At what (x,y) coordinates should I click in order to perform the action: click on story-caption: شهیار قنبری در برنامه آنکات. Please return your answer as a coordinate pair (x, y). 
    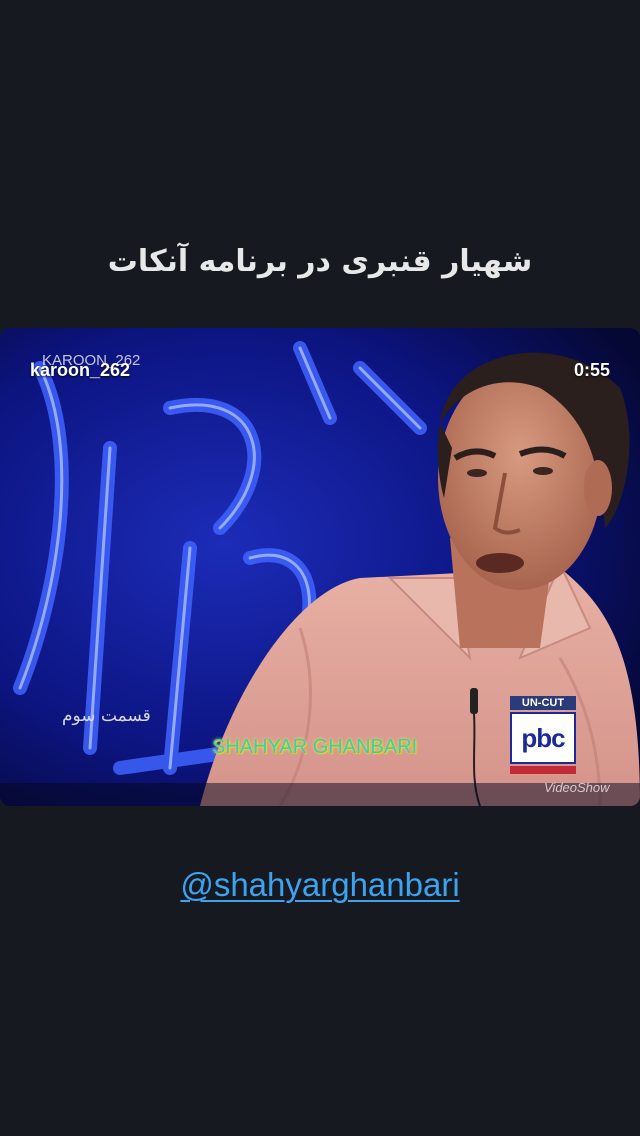
    Looking at the image, I should click on (320, 261).